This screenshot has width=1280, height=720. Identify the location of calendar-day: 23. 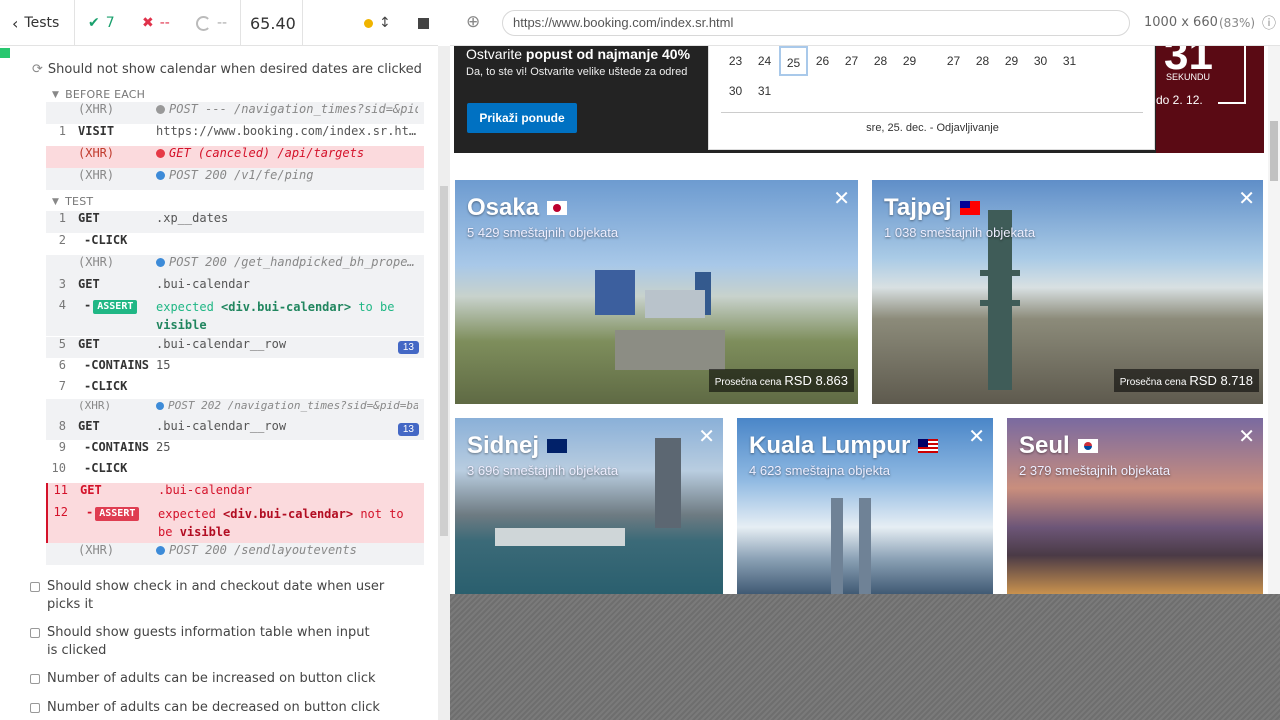
(735, 64).